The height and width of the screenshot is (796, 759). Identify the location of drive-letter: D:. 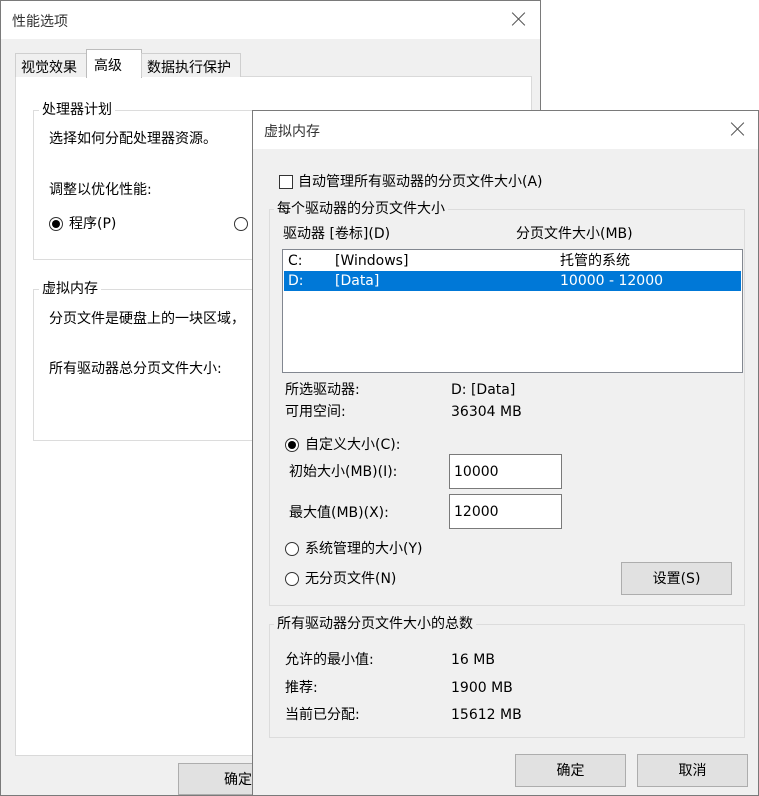
(296, 281).